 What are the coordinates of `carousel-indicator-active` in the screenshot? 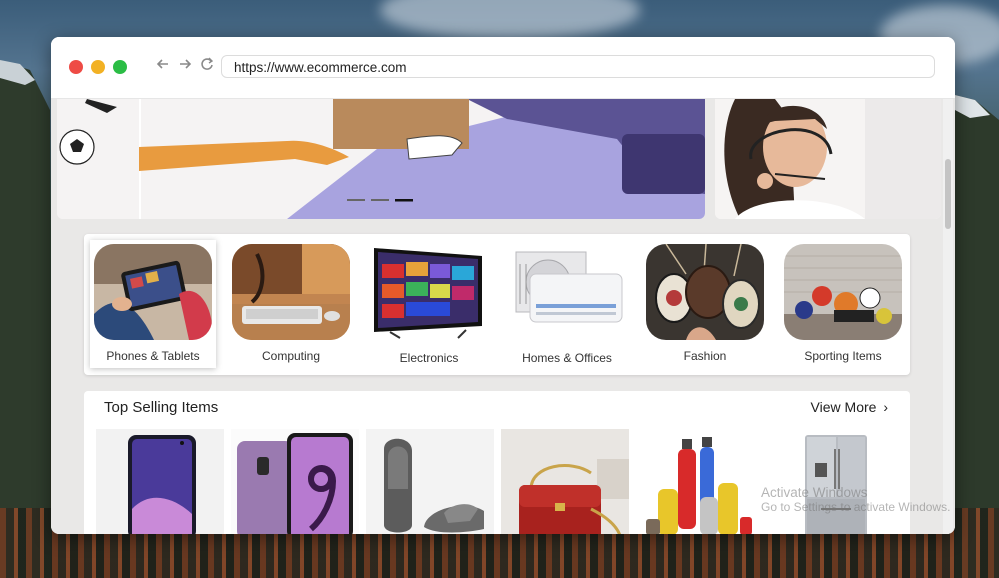 It's located at (404, 200).